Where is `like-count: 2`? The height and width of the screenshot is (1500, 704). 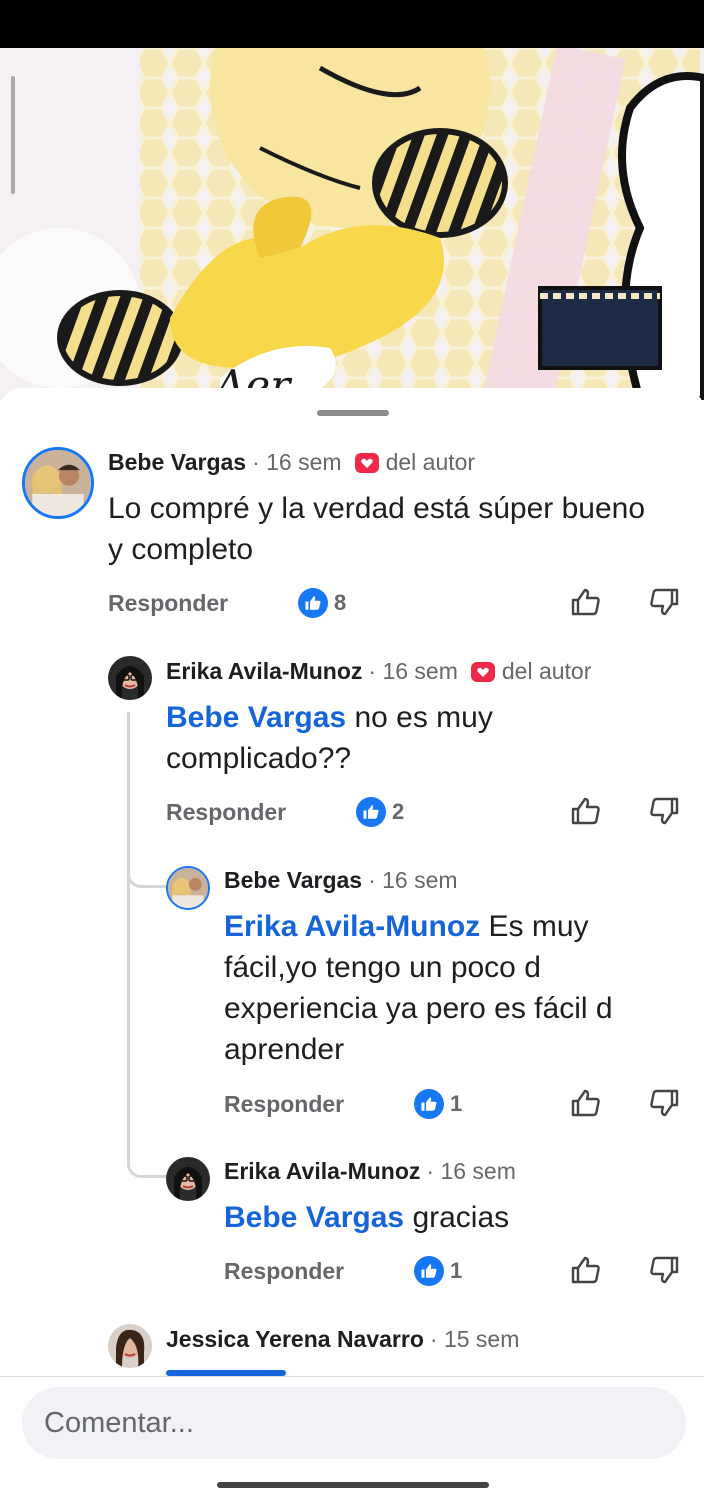
like-count: 2 is located at coordinates (380, 812).